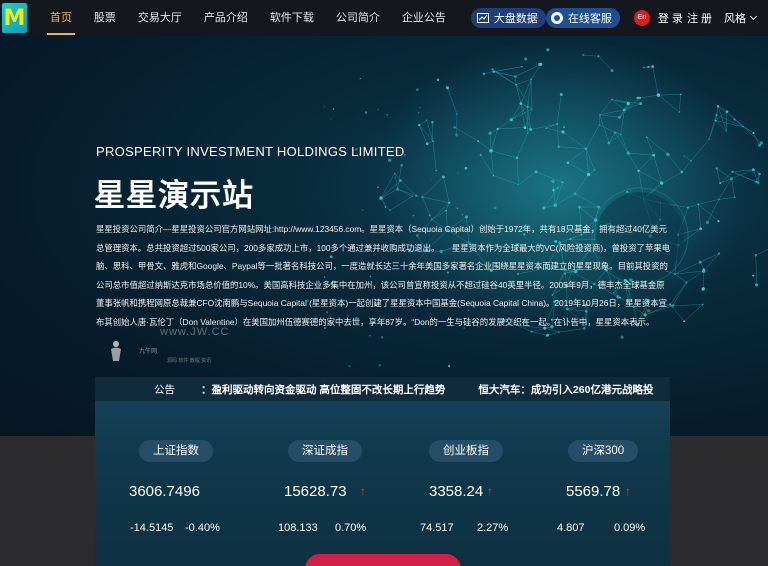  What do you see at coordinates (565, 389) in the screenshot?
I see `ticker-item: 恒大汽车：成功引入260亿港元战略投` at bounding box center [565, 389].